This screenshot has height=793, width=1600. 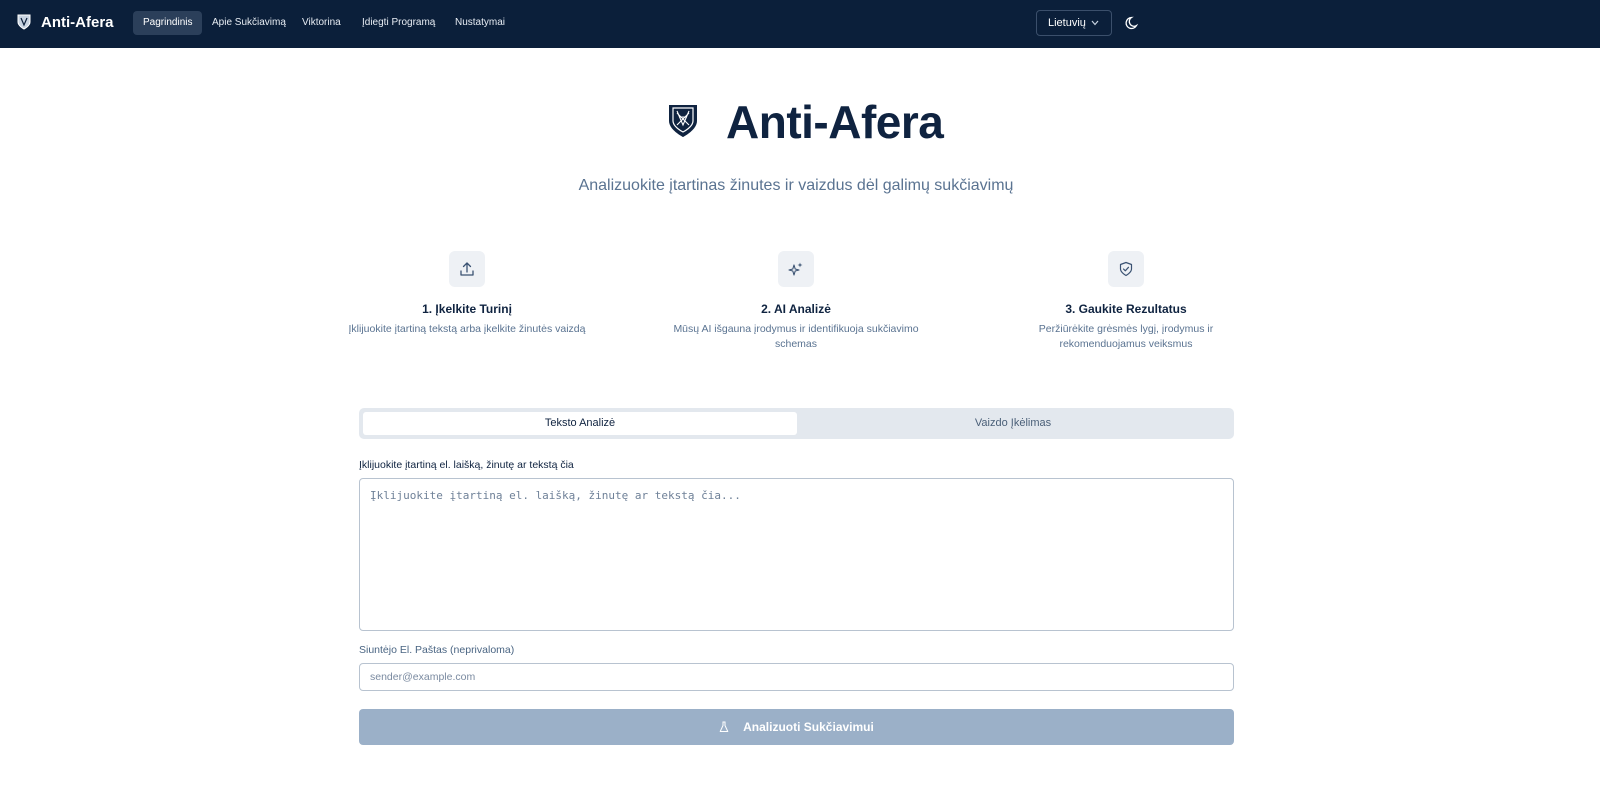 I want to click on brand: Anti-Afera, so click(x=65, y=22).